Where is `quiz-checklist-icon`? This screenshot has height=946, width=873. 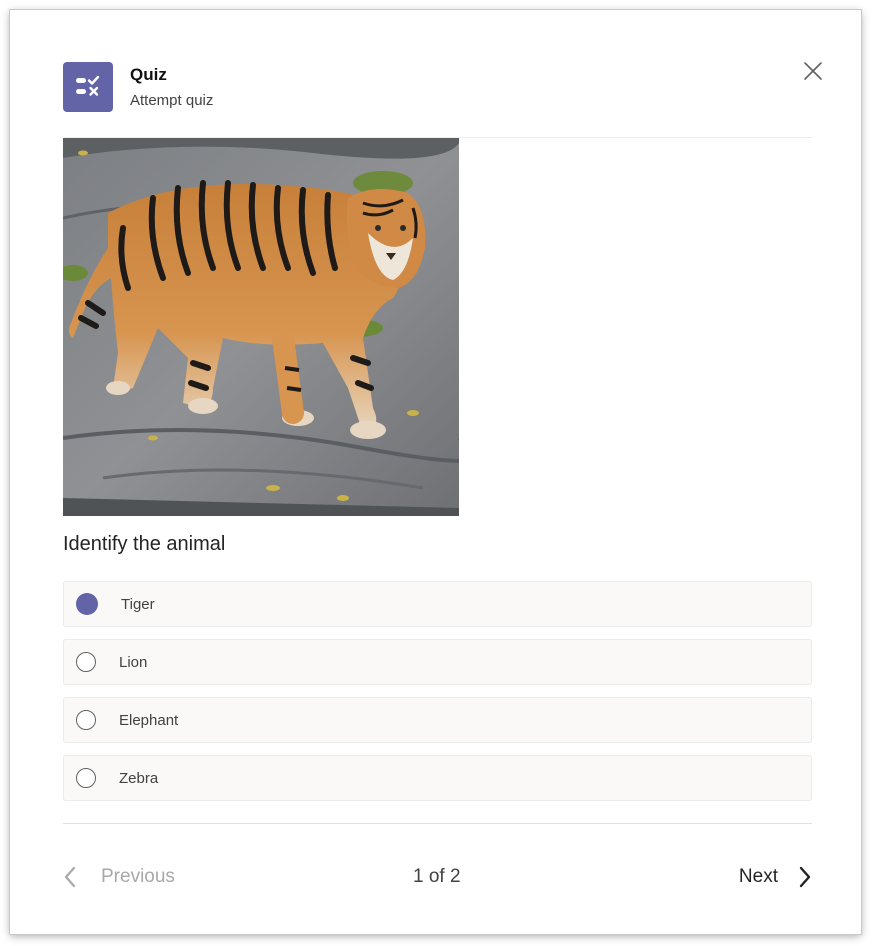
quiz-checklist-icon is located at coordinates (88, 87).